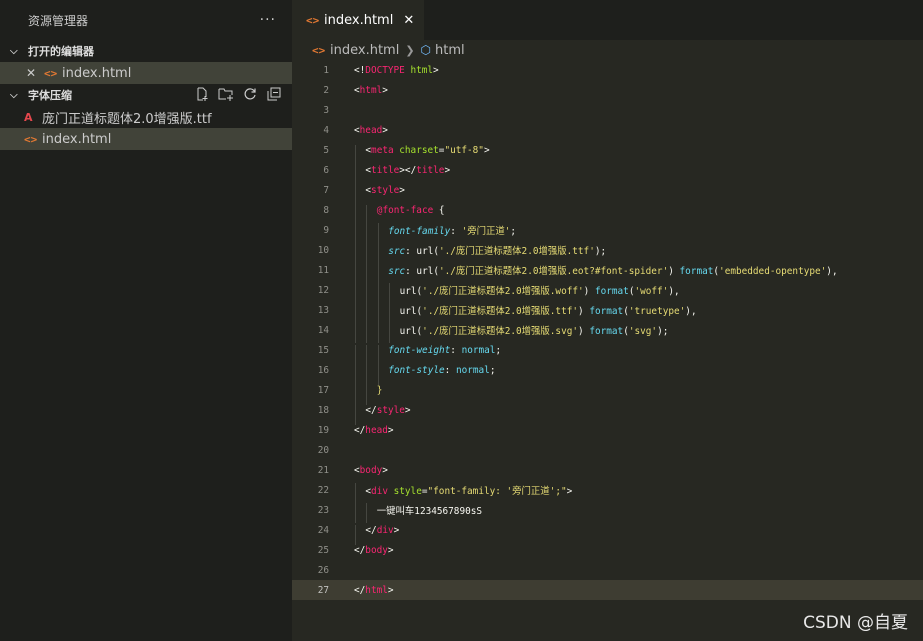 The width and height of the screenshot is (923, 641). What do you see at coordinates (58, 20) in the screenshot?
I see `explorer-title: 资源管理器` at bounding box center [58, 20].